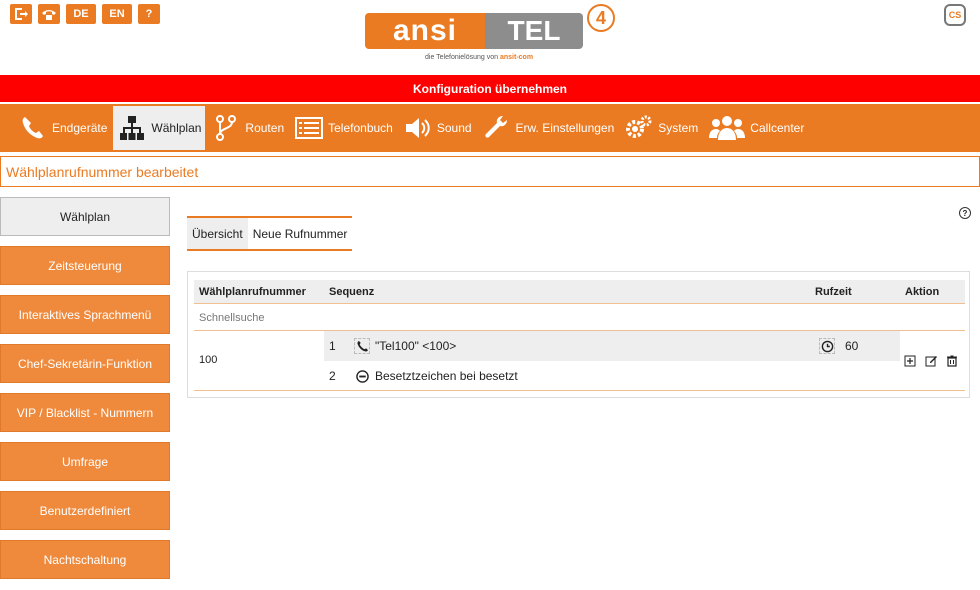 Image resolution: width=980 pixels, height=590 pixels. I want to click on header-action: Aktion, so click(922, 292).